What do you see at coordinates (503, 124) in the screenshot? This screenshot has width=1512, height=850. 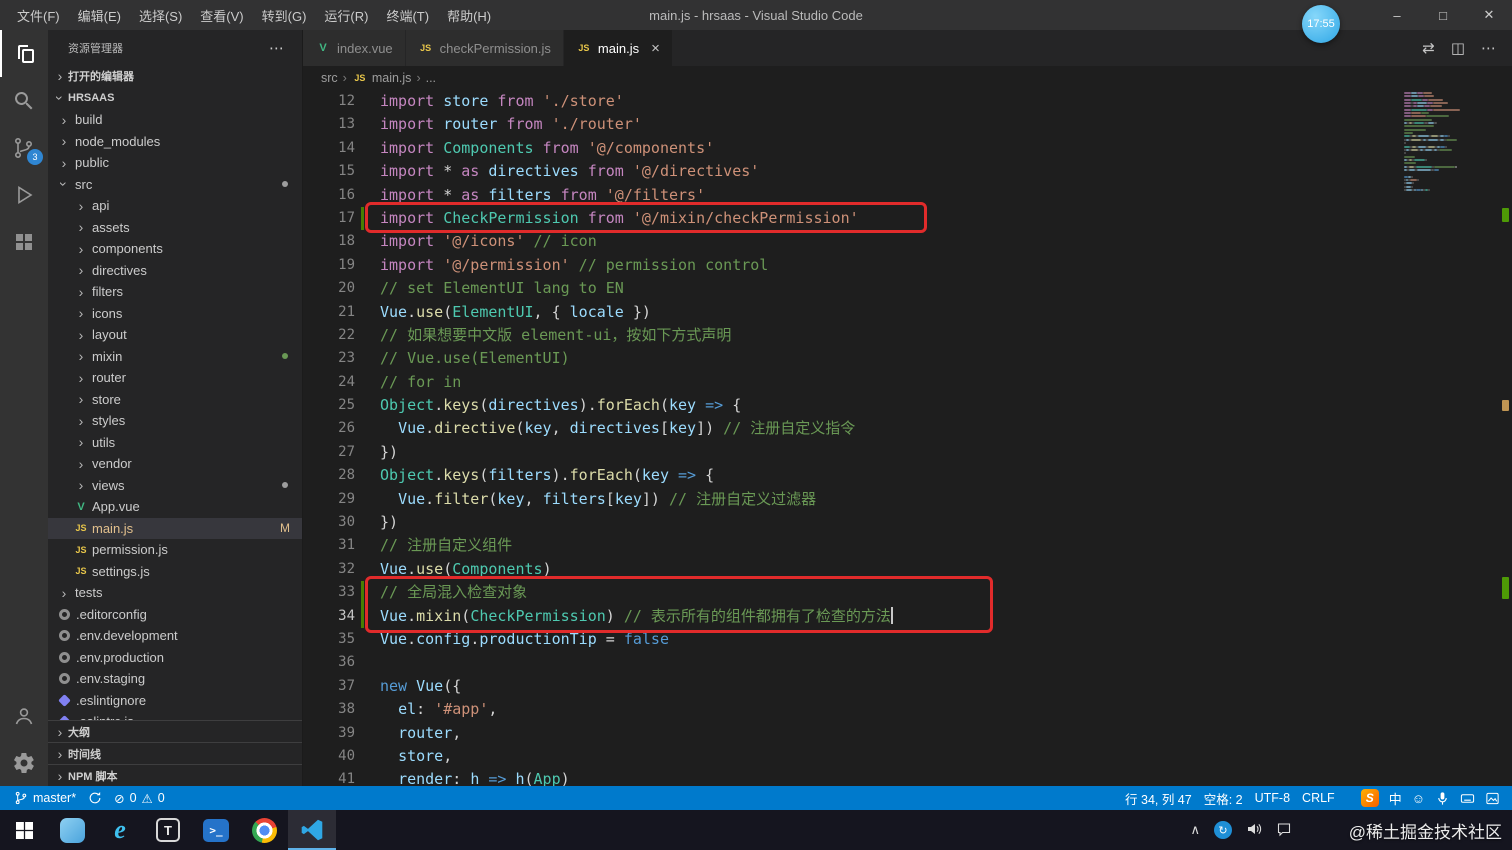 I see `code-text: import router from './router'` at bounding box center [503, 124].